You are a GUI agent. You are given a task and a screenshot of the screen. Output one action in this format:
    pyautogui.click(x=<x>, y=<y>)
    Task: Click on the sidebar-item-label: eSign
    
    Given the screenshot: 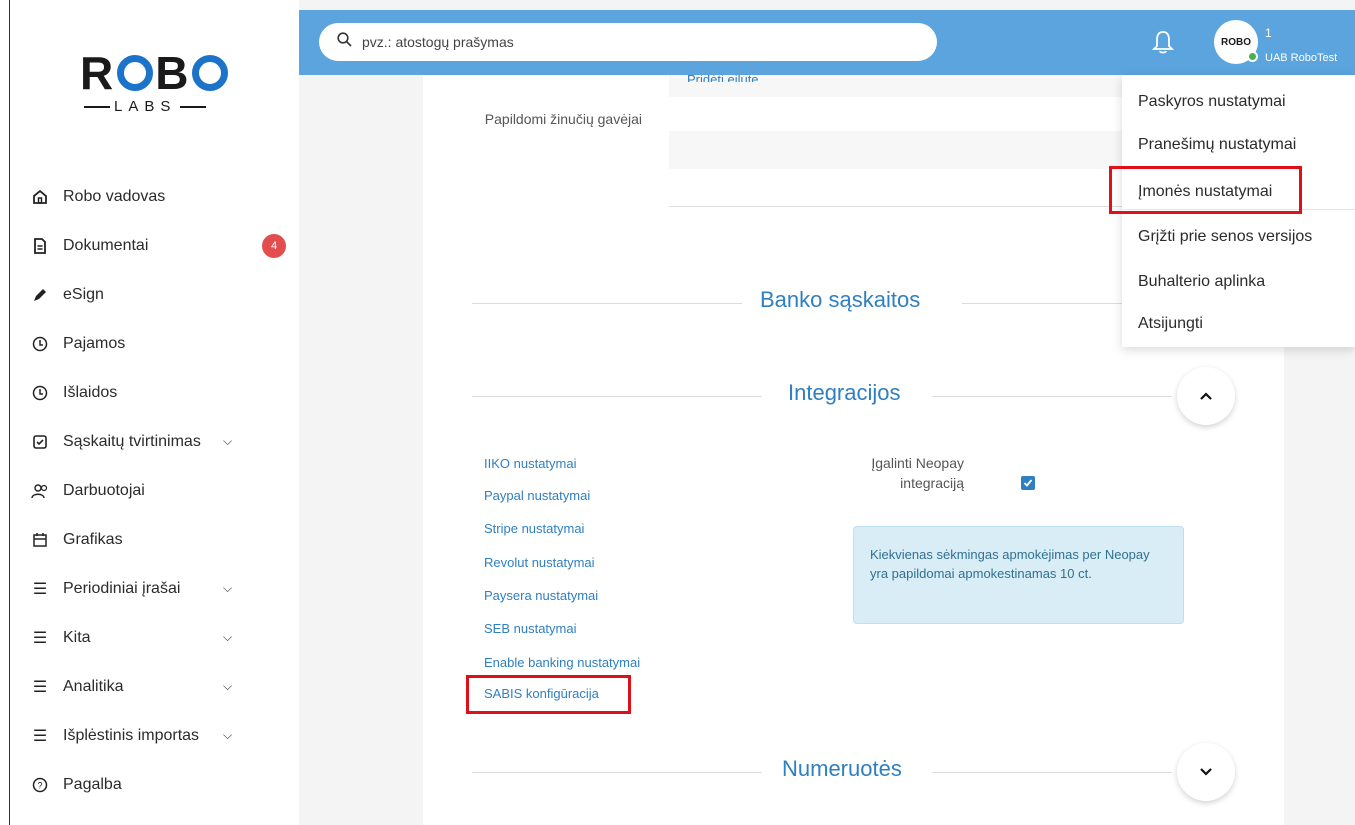 What is the action you would take?
    pyautogui.click(x=83, y=294)
    